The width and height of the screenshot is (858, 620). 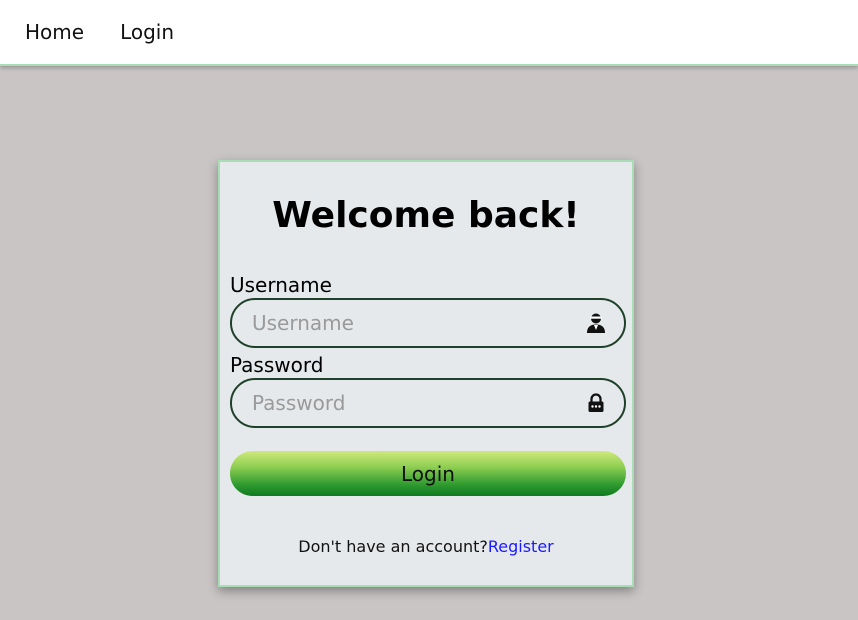 I want to click on password-label: Password, so click(x=277, y=365).